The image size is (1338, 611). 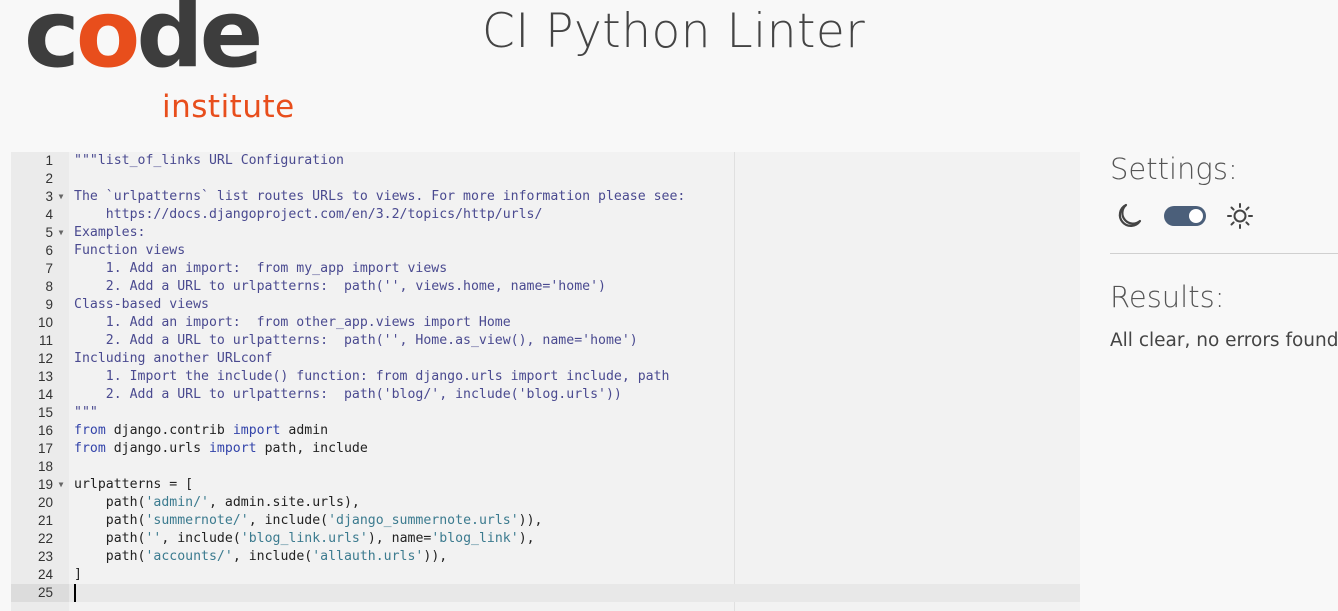 What do you see at coordinates (199, 44) in the screenshot?
I see `logo-letters-de: de` at bounding box center [199, 44].